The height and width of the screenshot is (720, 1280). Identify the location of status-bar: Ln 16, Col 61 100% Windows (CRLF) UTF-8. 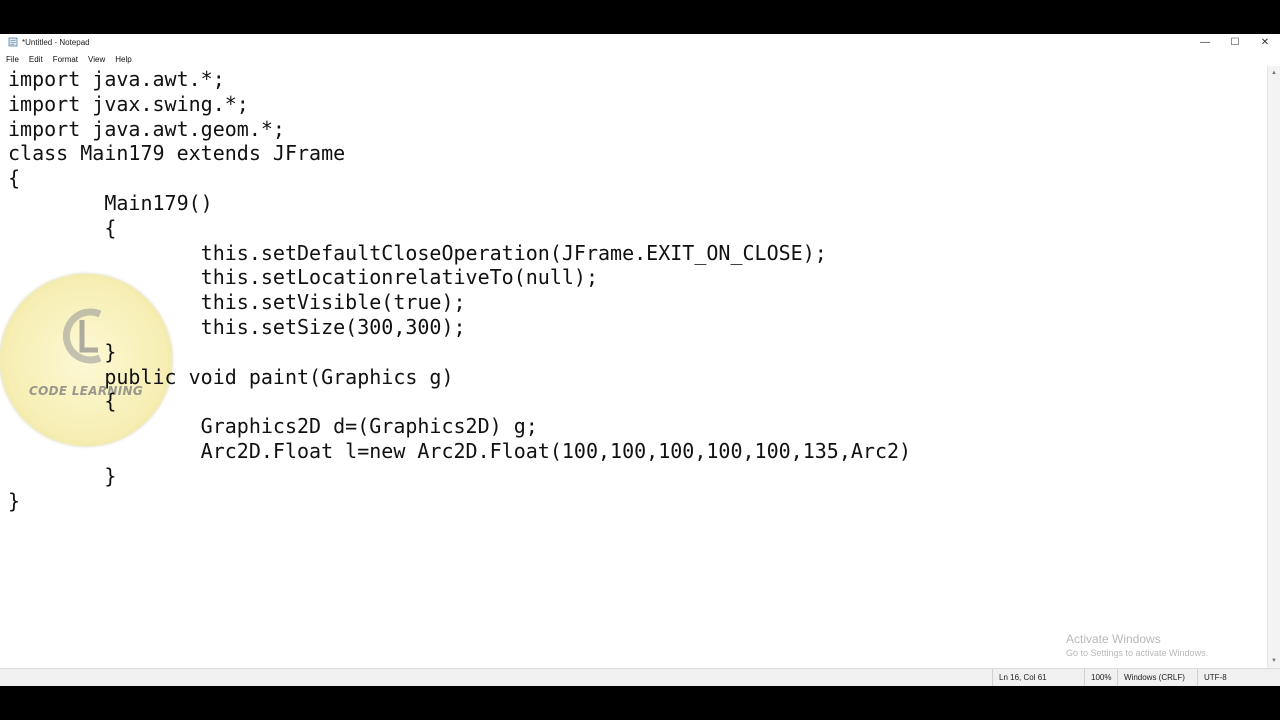
(640, 677).